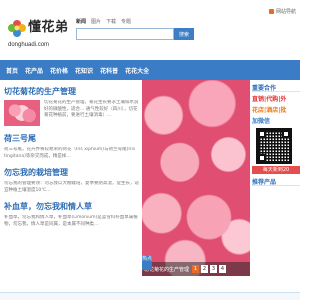 The width and height of the screenshot is (320, 300). Describe the element at coordinates (274, 146) in the screenshot. I see `qr-code` at that location.